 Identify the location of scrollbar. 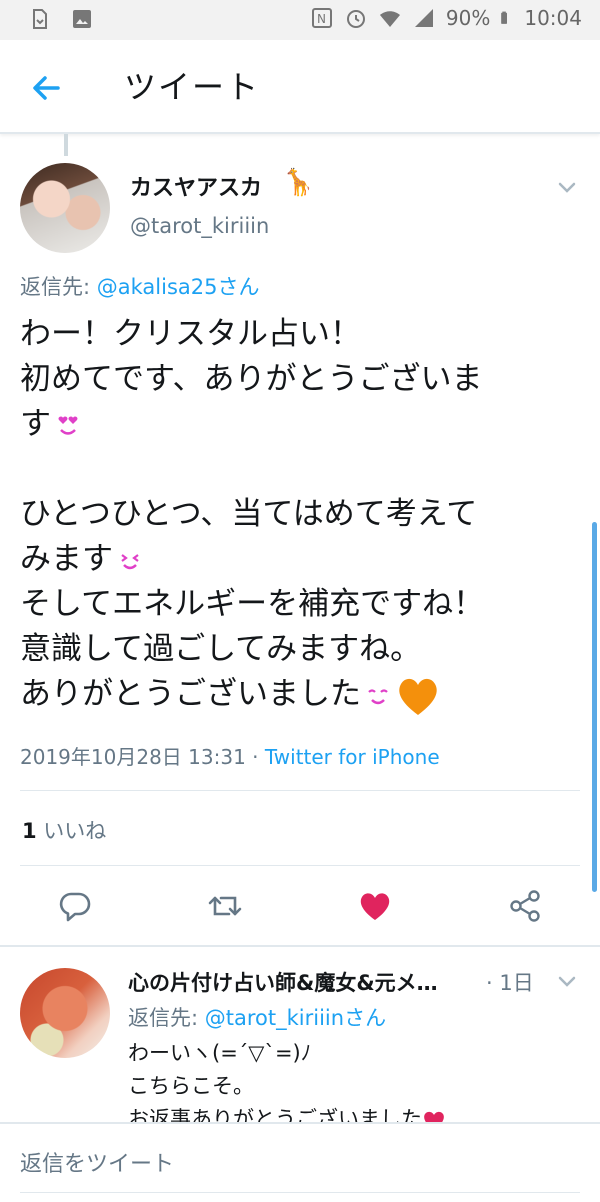
(594, 707).